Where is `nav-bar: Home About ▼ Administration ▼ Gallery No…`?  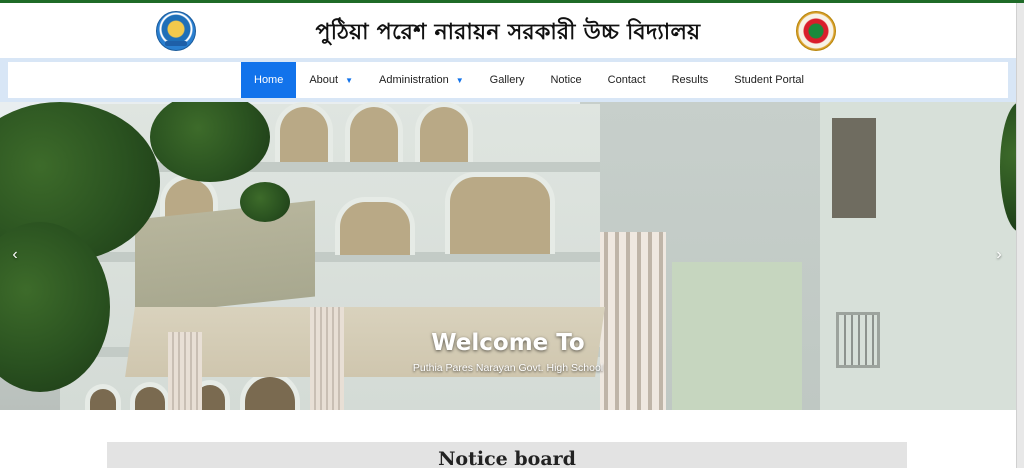 nav-bar: Home About ▼ Administration ▼ Gallery No… is located at coordinates (508, 80).